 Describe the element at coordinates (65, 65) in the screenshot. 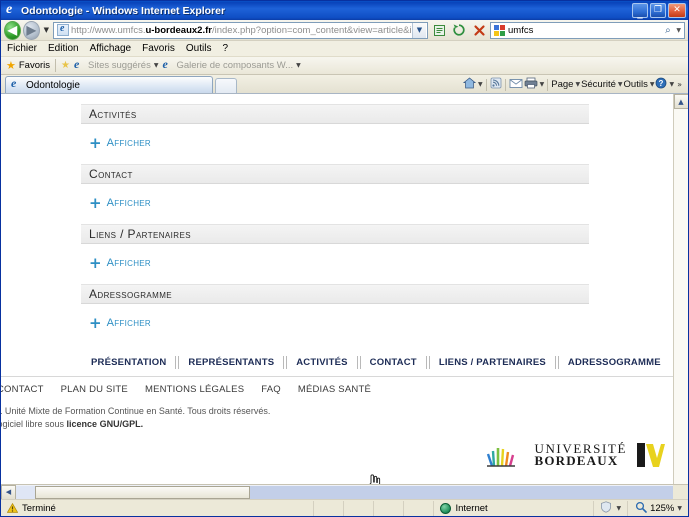

I see `add-favorite-icon: ★` at that location.